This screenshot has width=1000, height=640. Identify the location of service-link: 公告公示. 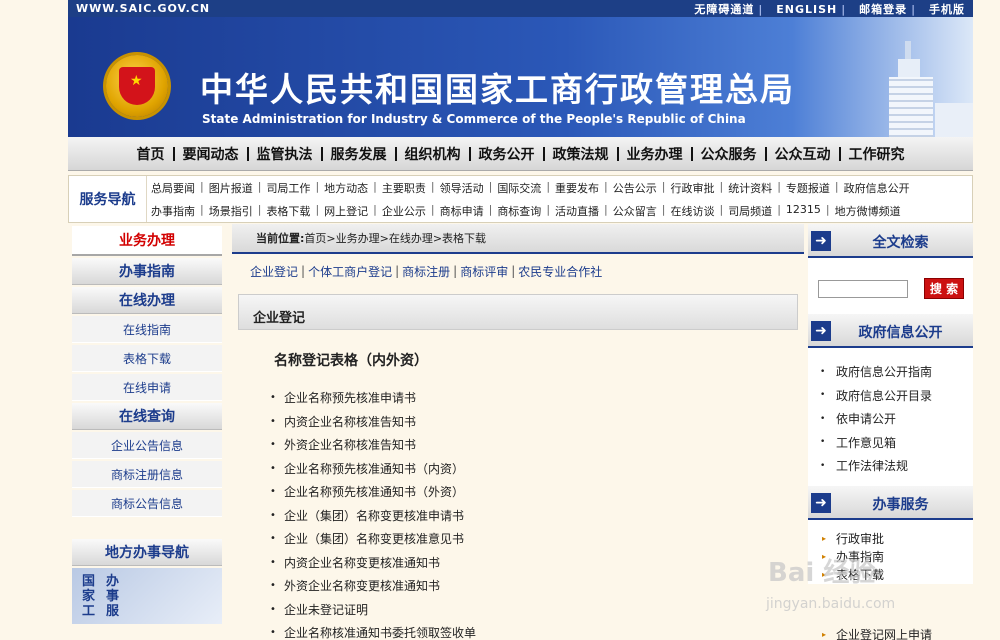
(635, 188).